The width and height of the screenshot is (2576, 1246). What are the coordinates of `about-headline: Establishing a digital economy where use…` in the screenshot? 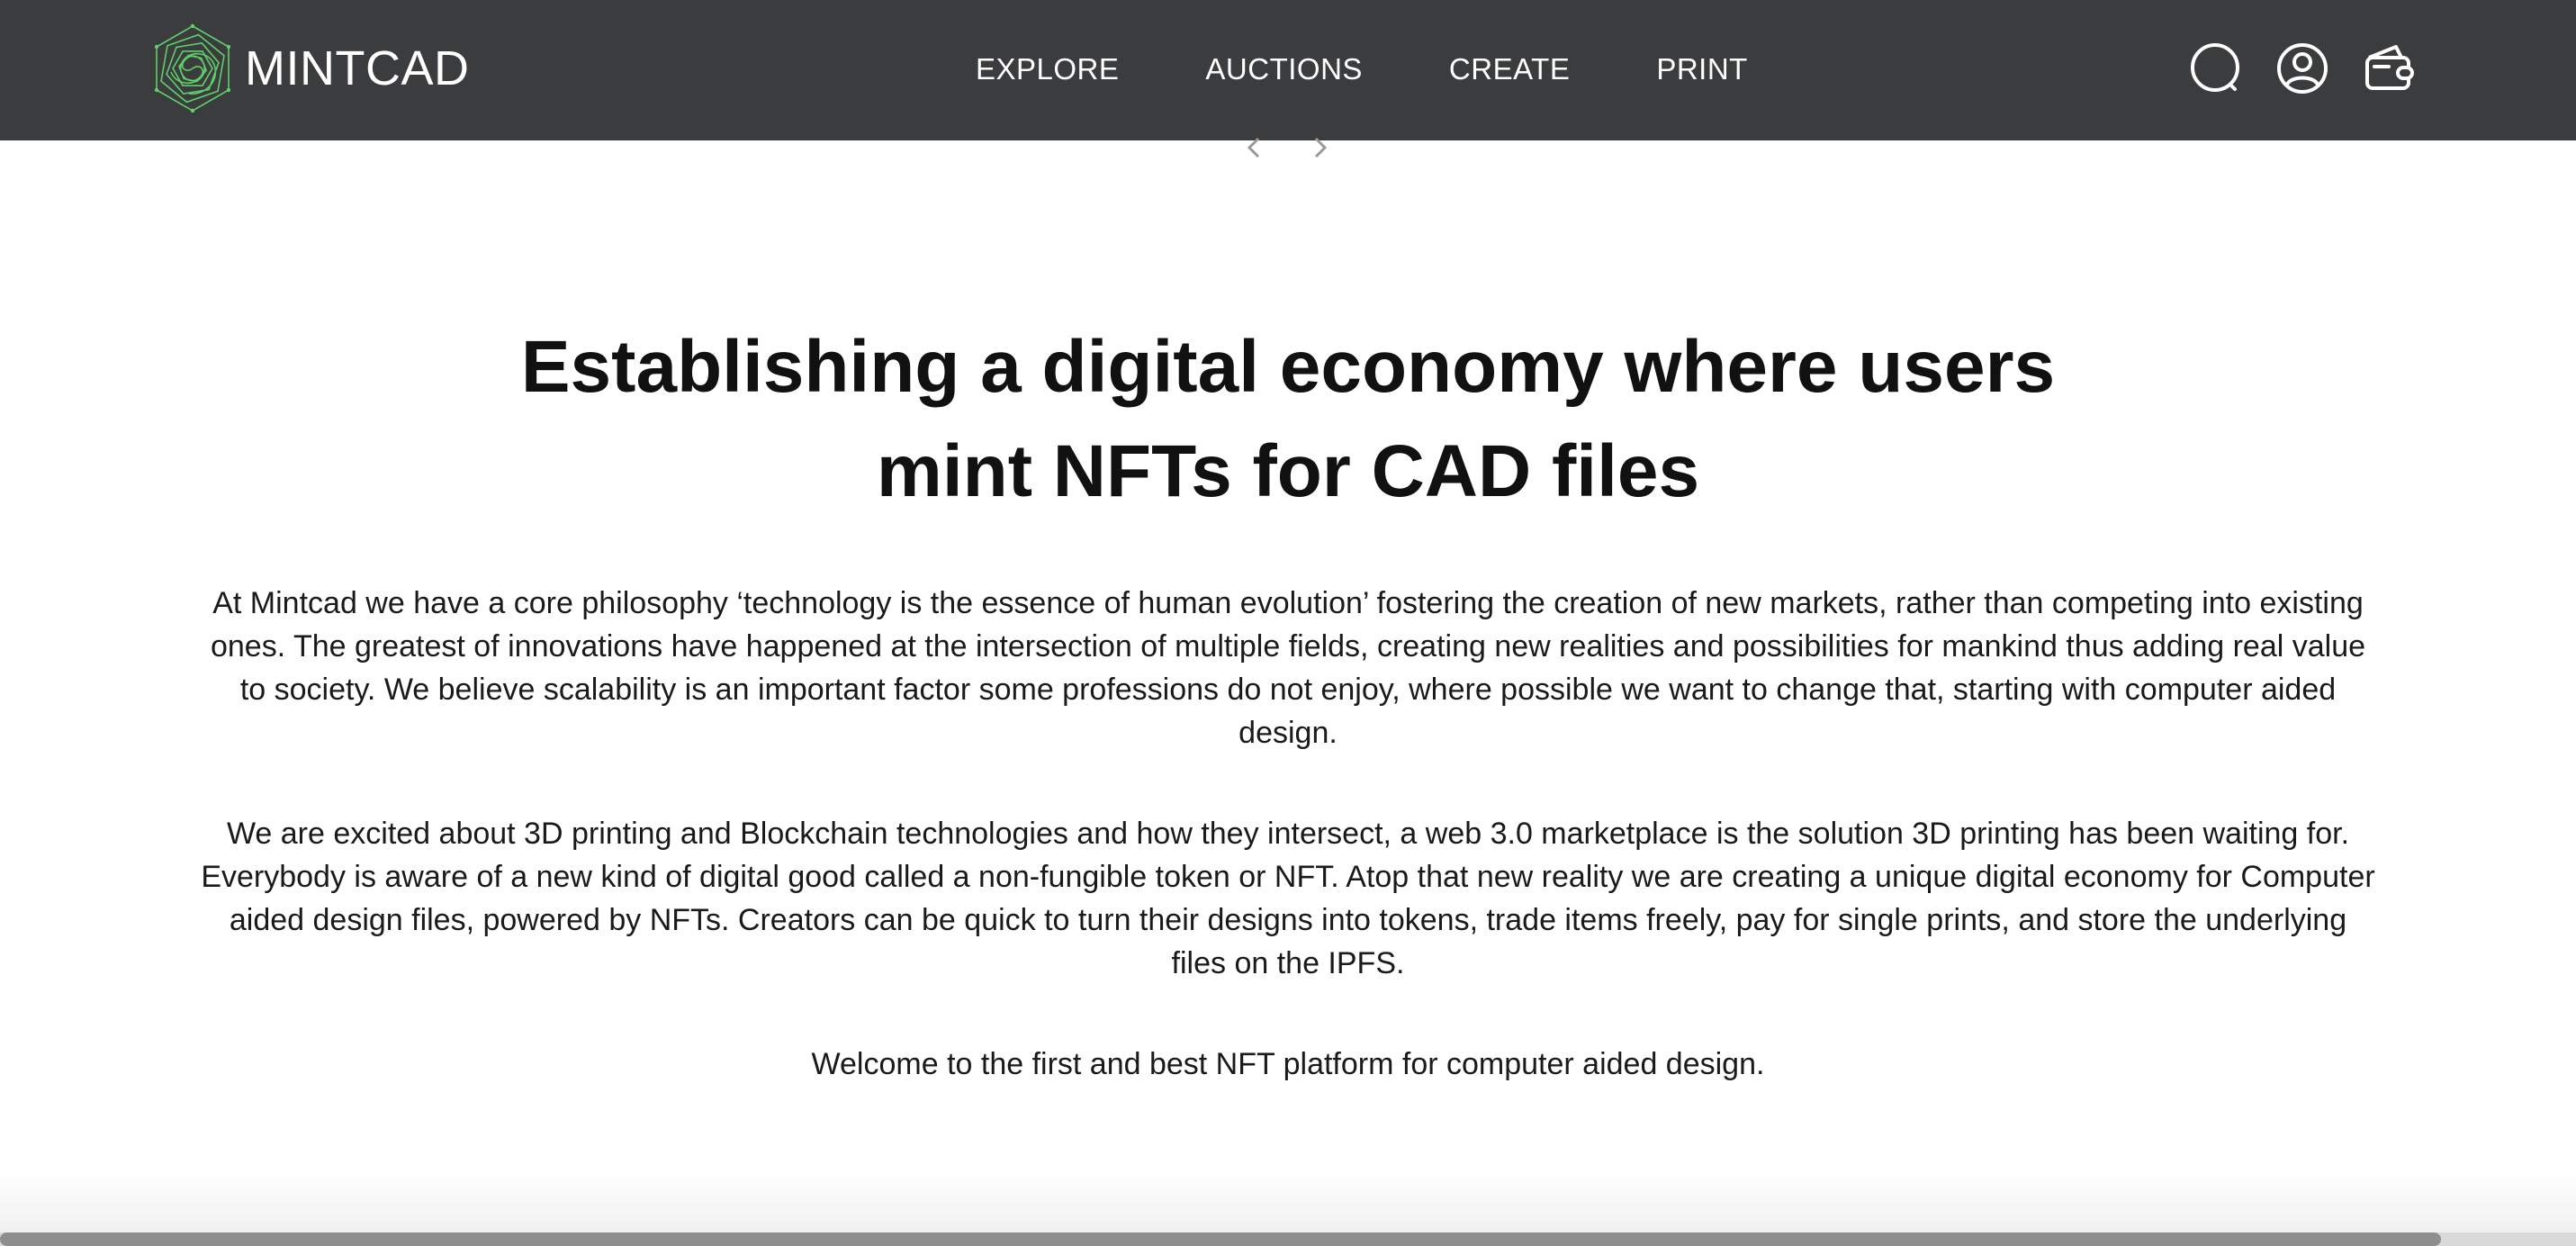 It's located at (1288, 419).